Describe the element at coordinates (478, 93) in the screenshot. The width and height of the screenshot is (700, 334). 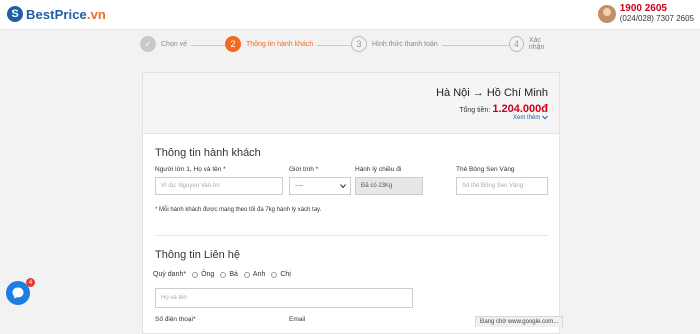
I see `arrow-right-icon: →` at that location.